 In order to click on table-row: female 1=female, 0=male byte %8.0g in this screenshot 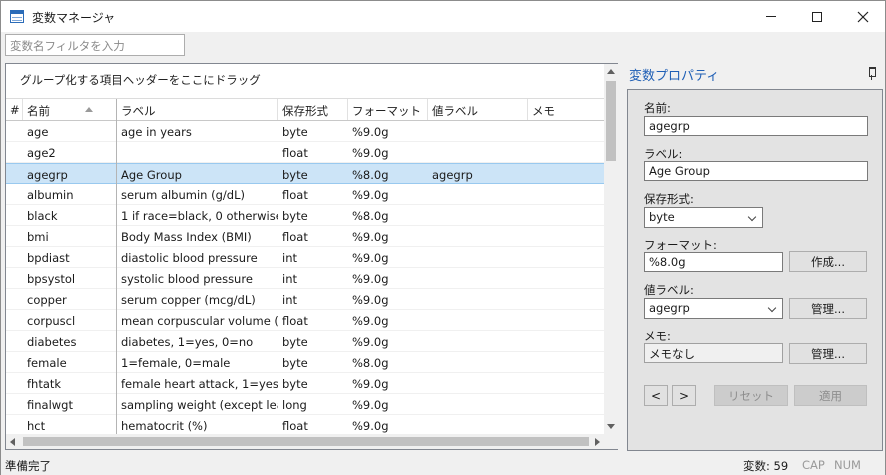, I will do `click(305, 362)`.